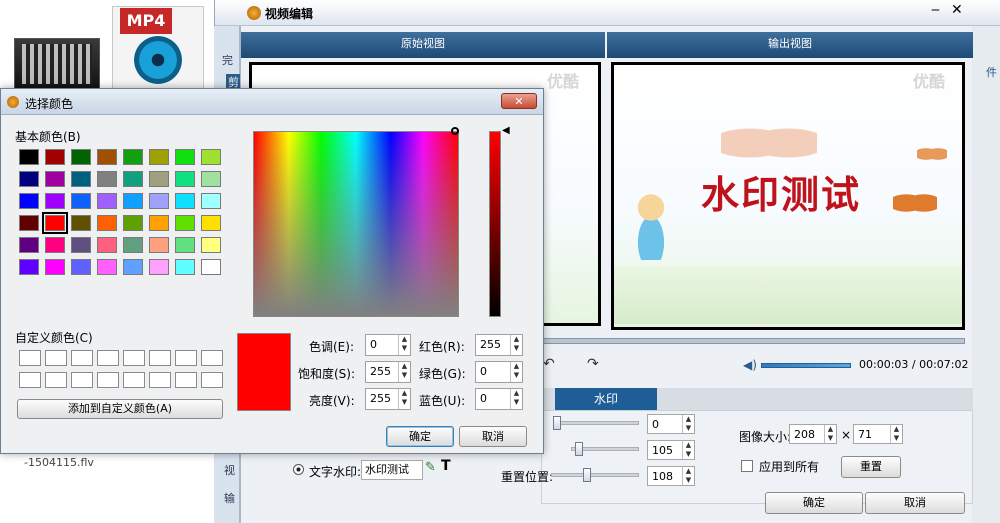 The width and height of the screenshot is (1000, 523). What do you see at coordinates (587, 475) in the screenshot?
I see `slider-3-thumb` at bounding box center [587, 475].